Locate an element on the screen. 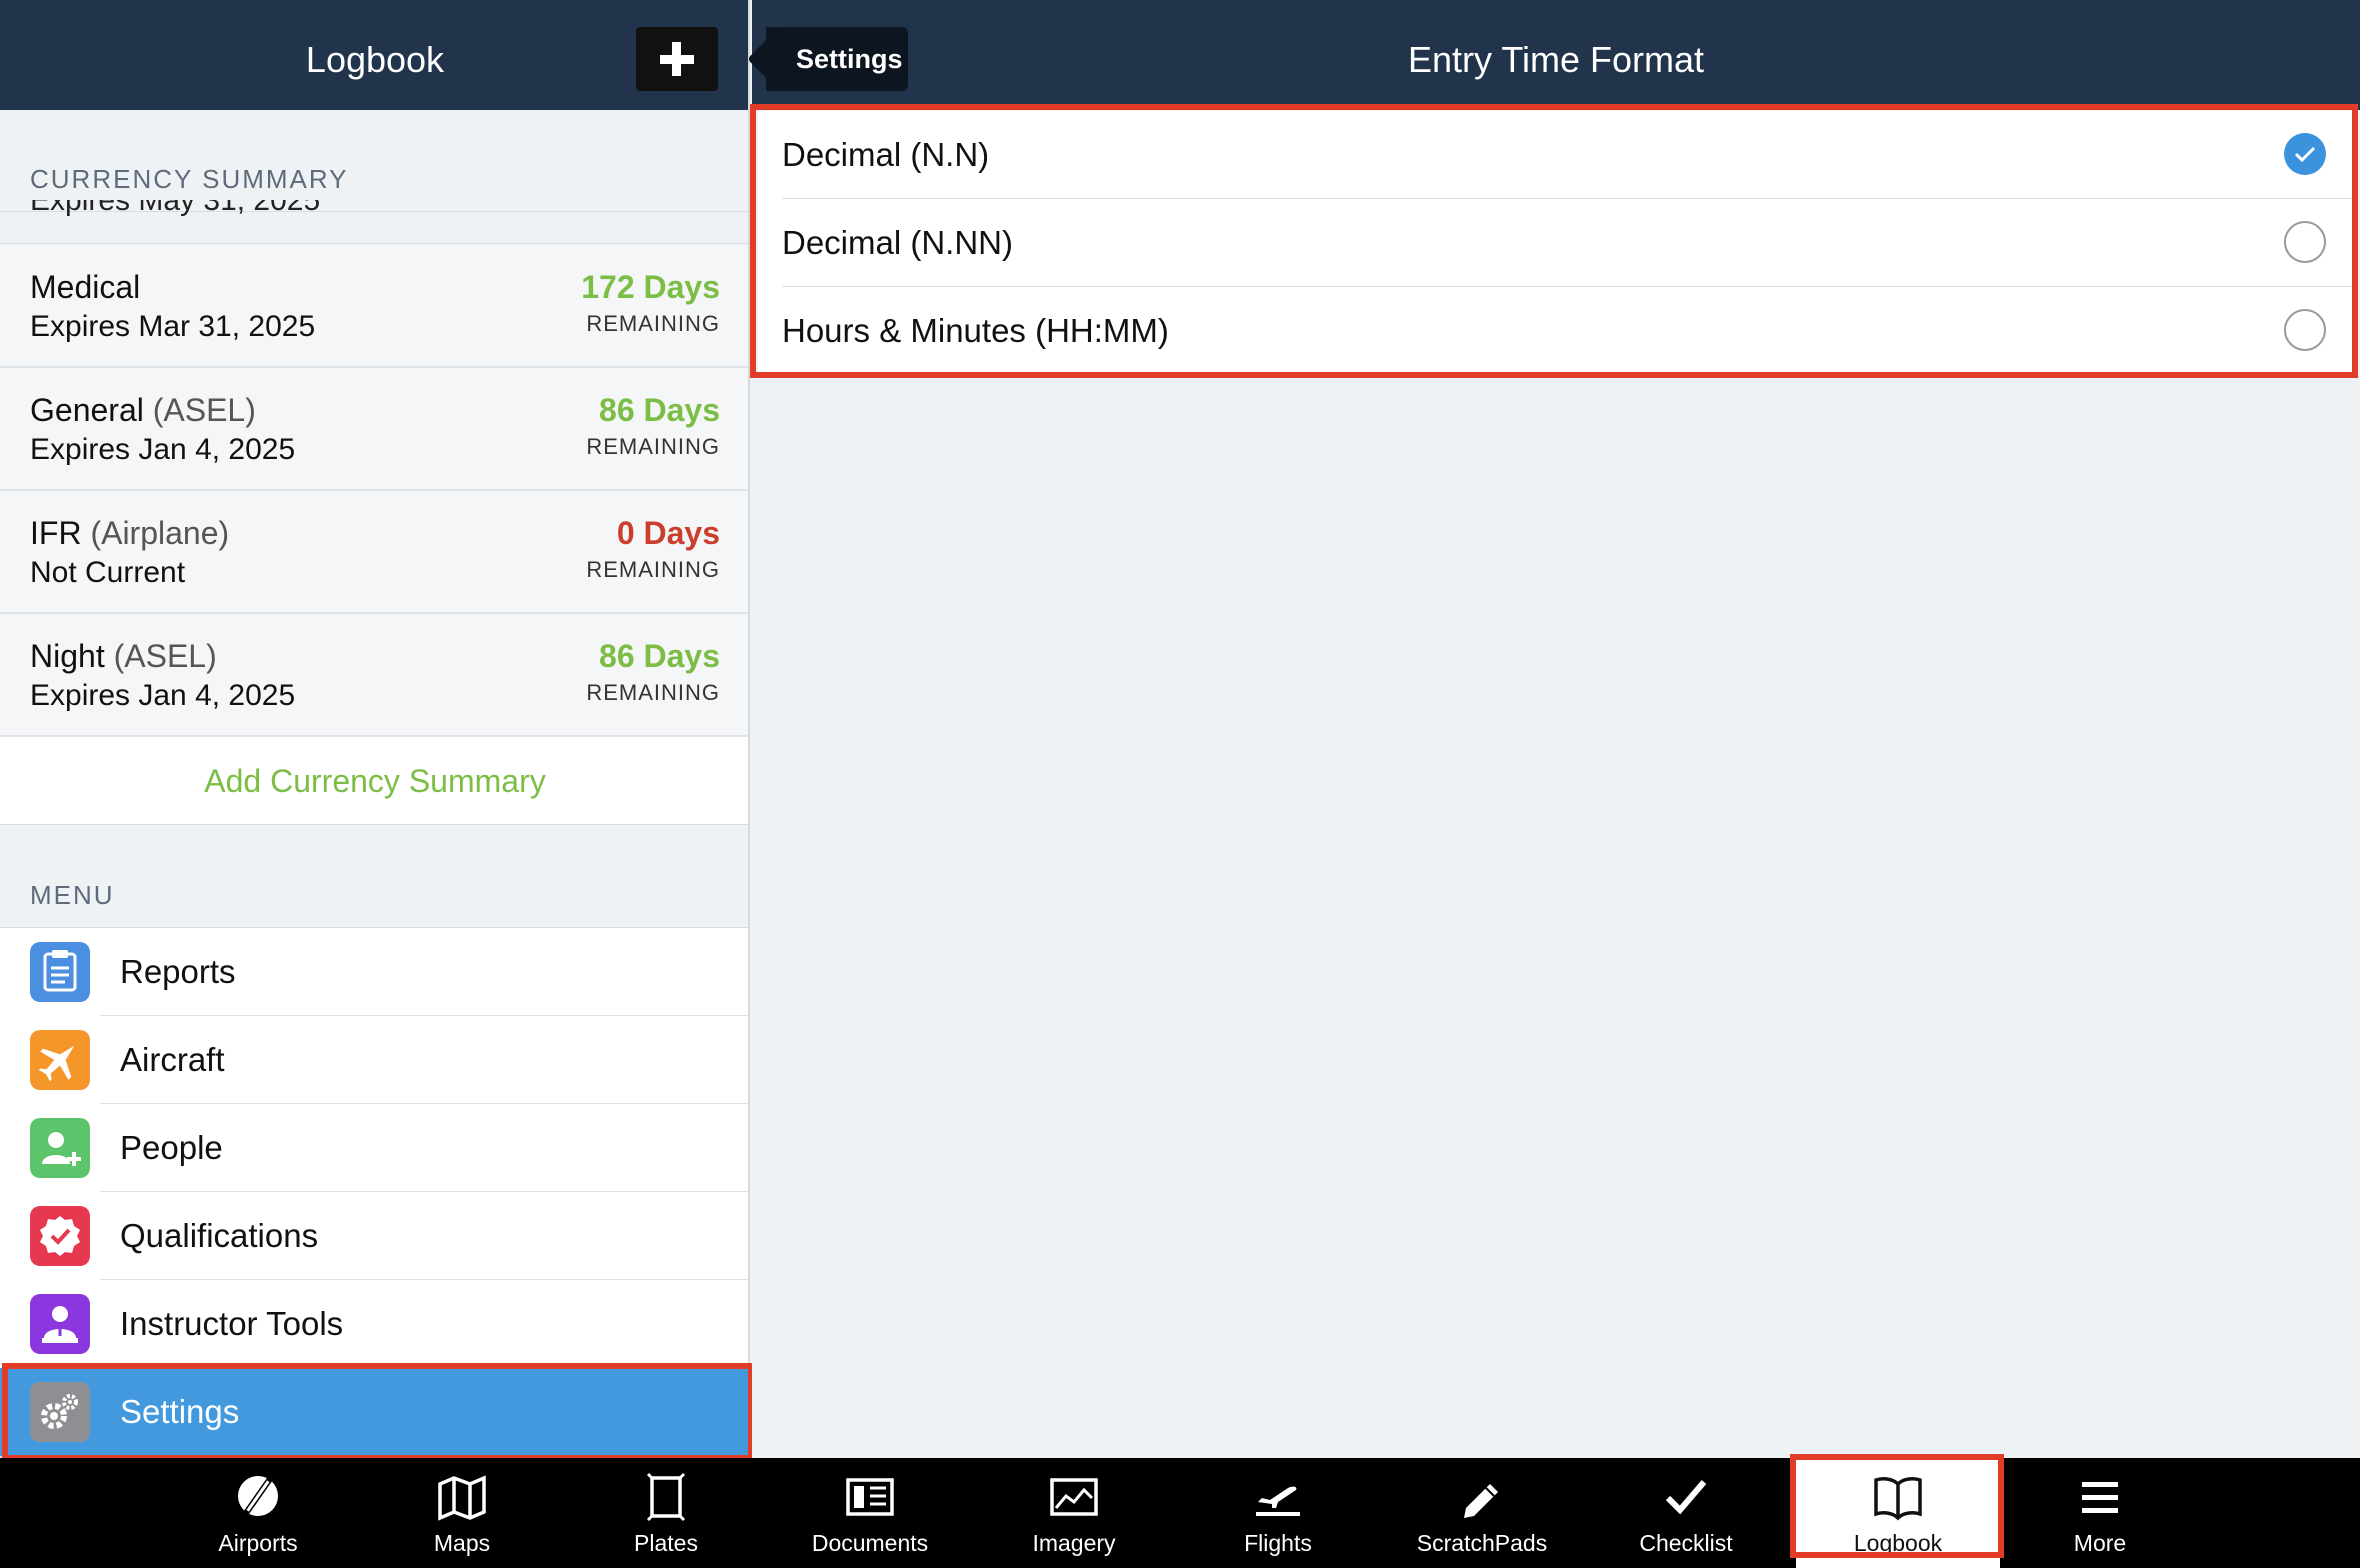 Image resolution: width=2360 pixels, height=1568 pixels. currency-days: 172 Days is located at coordinates (650, 287).